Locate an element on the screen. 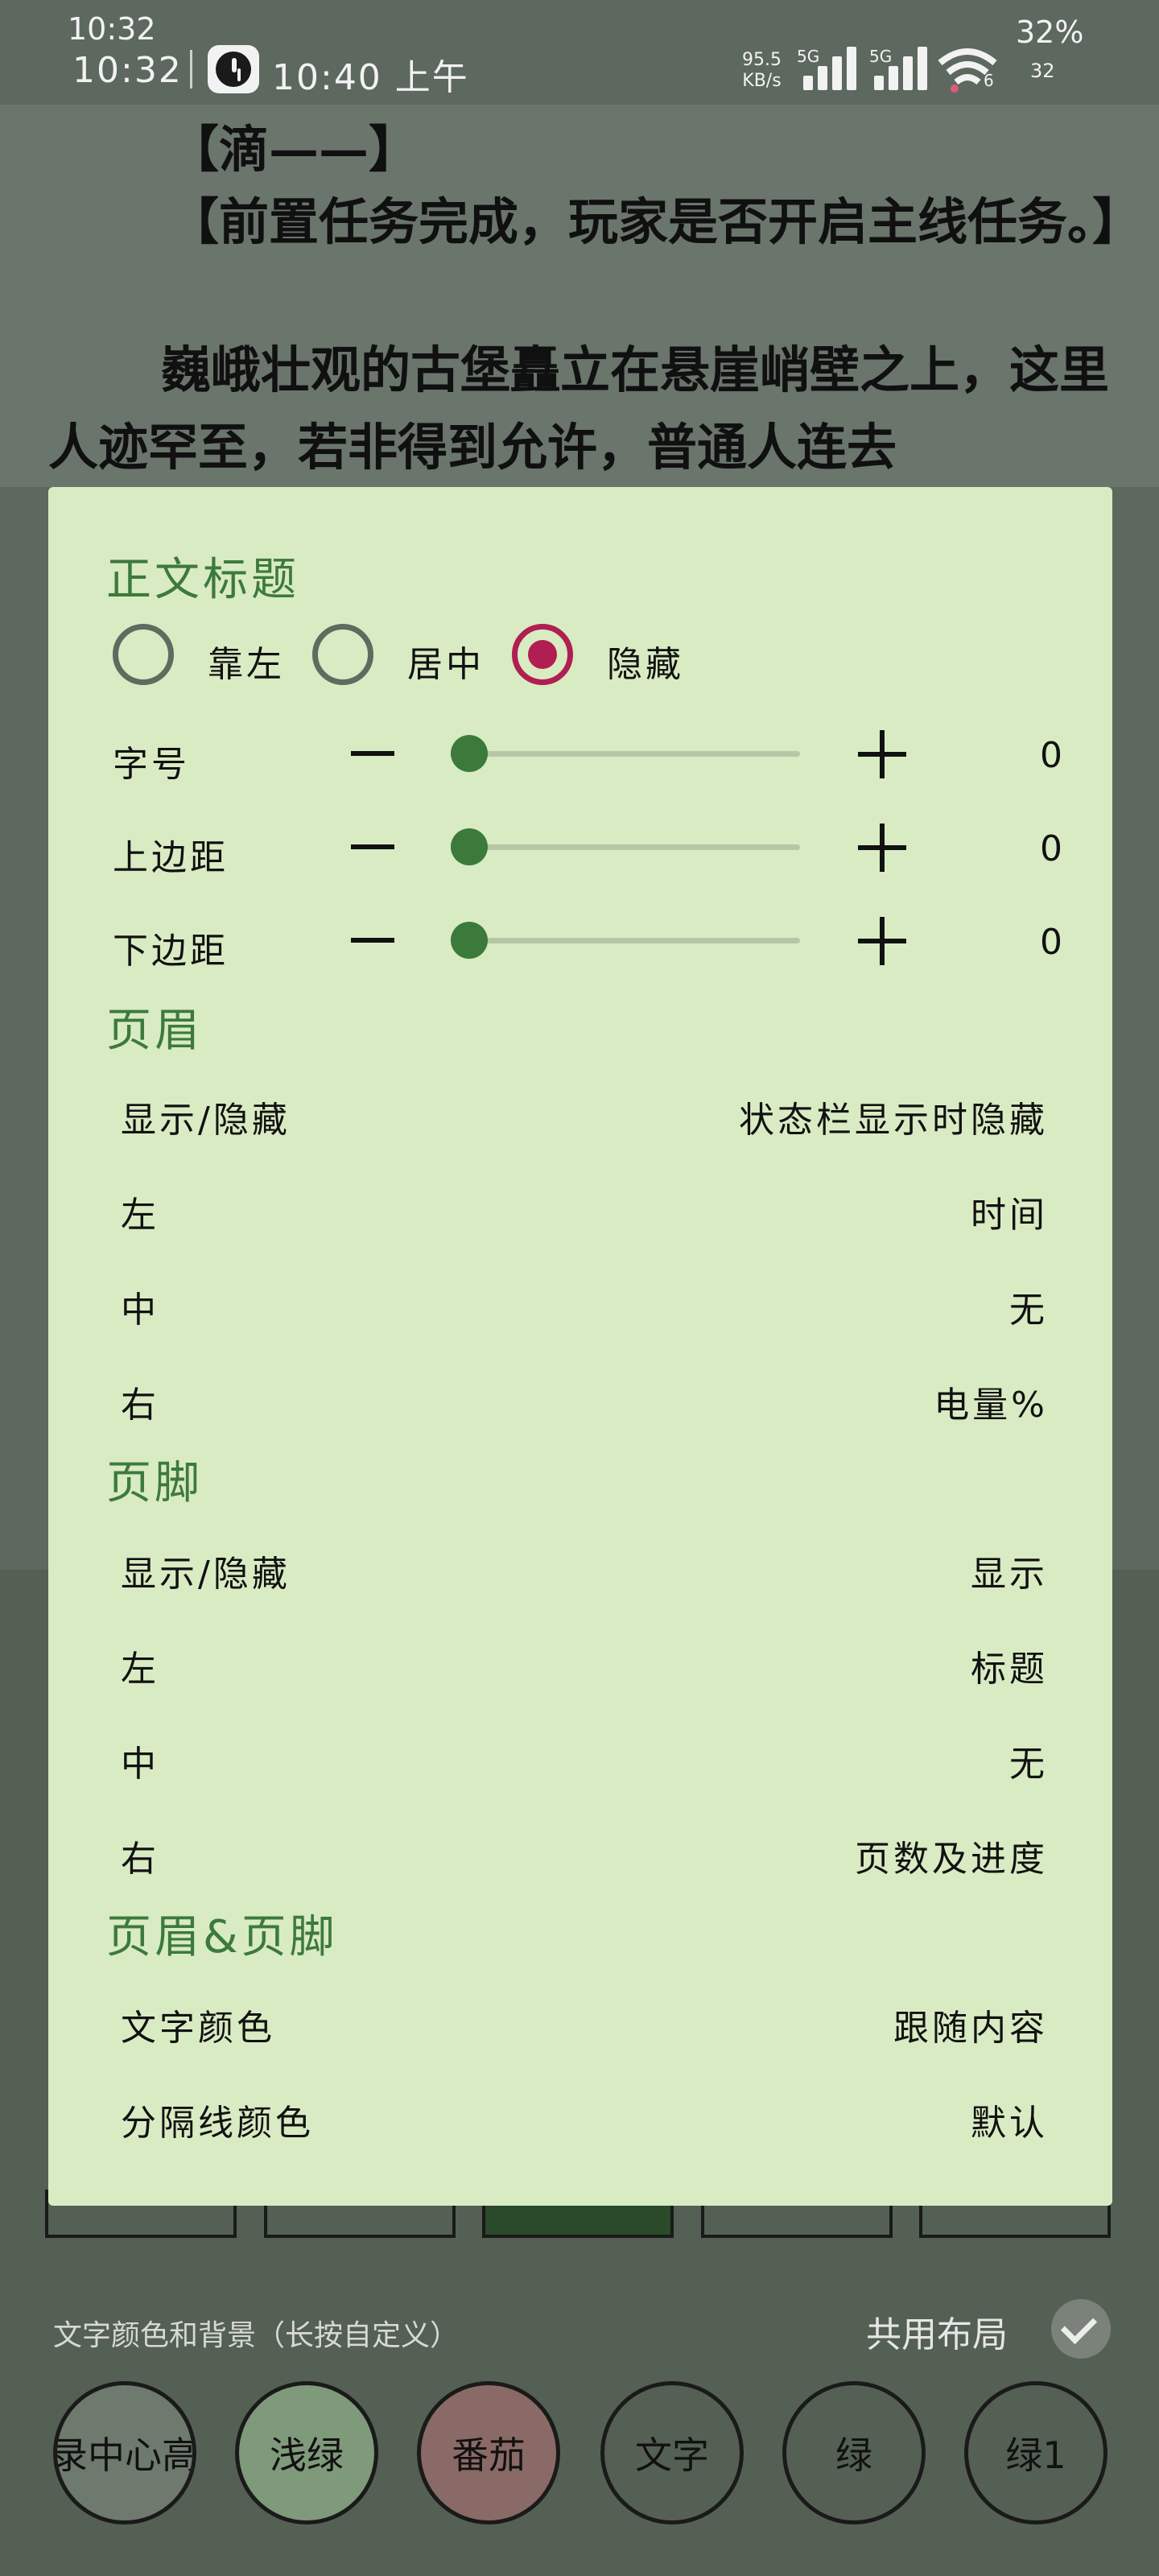 This screenshot has width=1159, height=2576. slider-top-margin: 上边距 0 is located at coordinates (587, 847).